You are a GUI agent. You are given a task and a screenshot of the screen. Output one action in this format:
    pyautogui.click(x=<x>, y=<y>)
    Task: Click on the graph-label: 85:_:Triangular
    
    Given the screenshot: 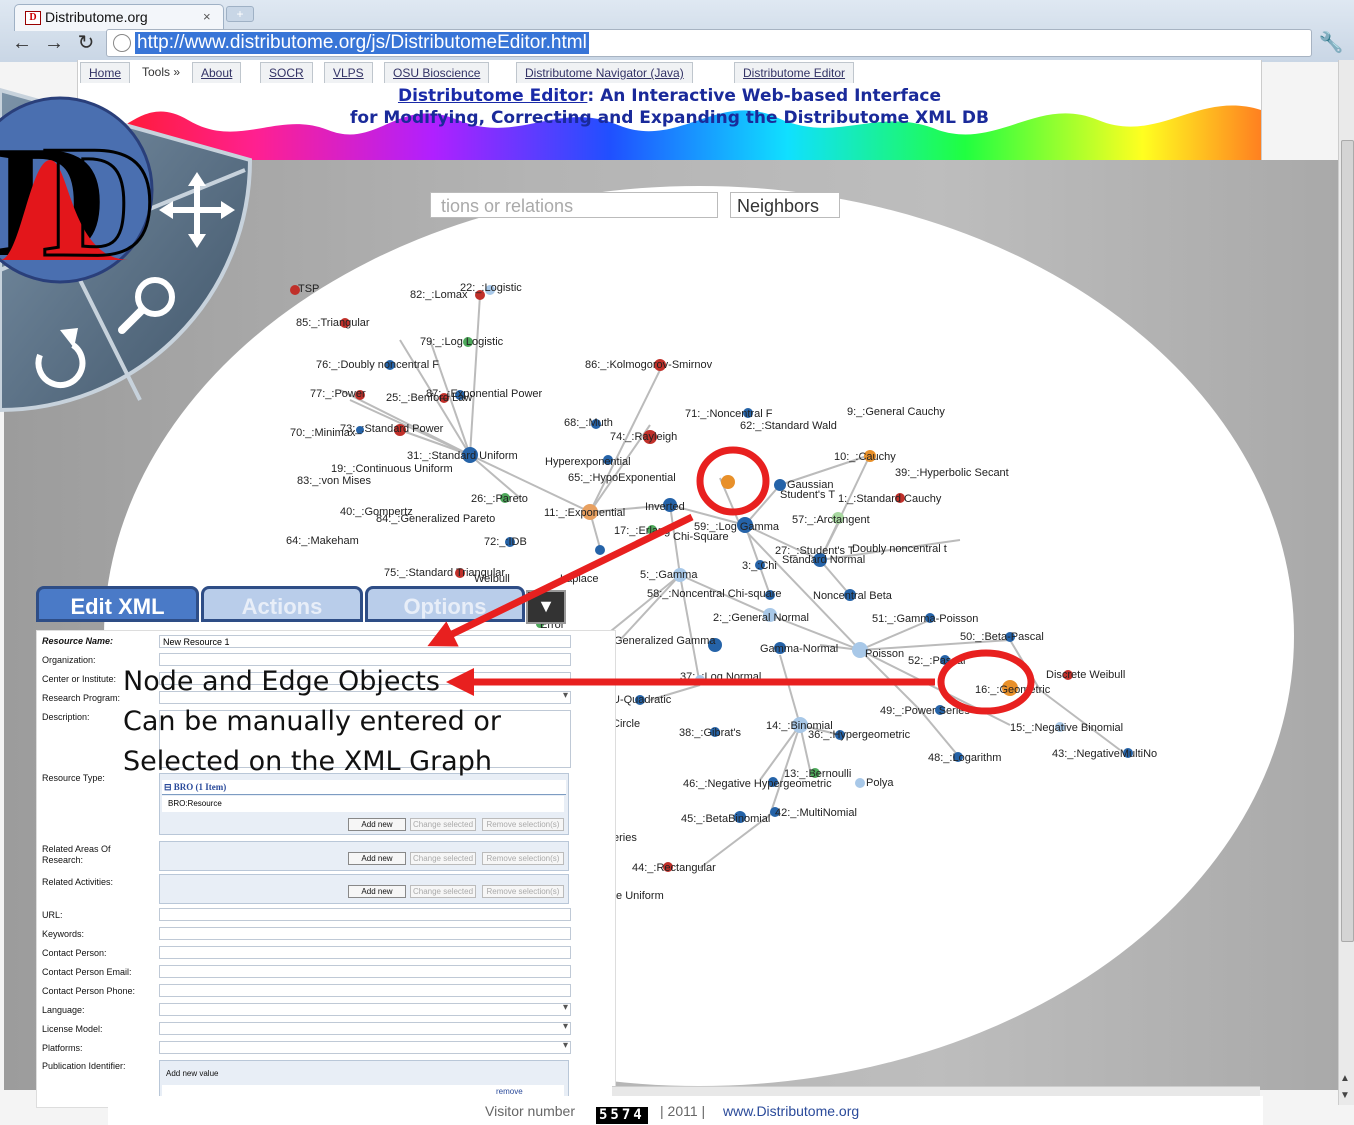 What is the action you would take?
    pyautogui.click(x=333, y=323)
    